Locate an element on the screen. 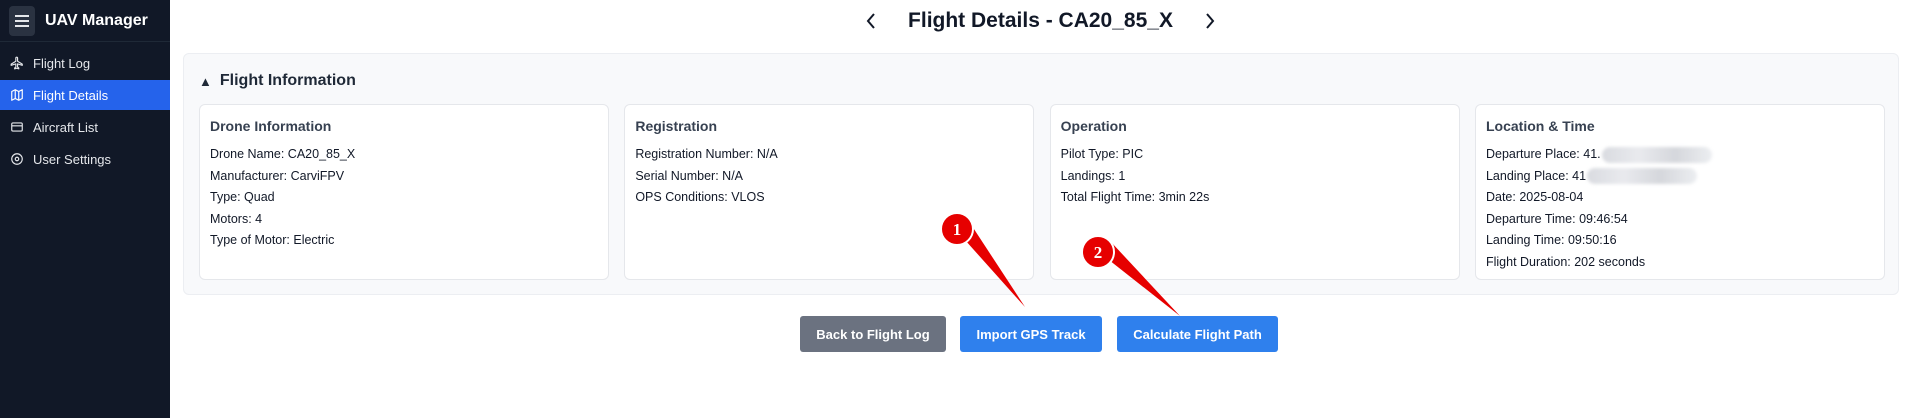  sidebar-item-user-settings: User Settings is located at coordinates (85, 159).